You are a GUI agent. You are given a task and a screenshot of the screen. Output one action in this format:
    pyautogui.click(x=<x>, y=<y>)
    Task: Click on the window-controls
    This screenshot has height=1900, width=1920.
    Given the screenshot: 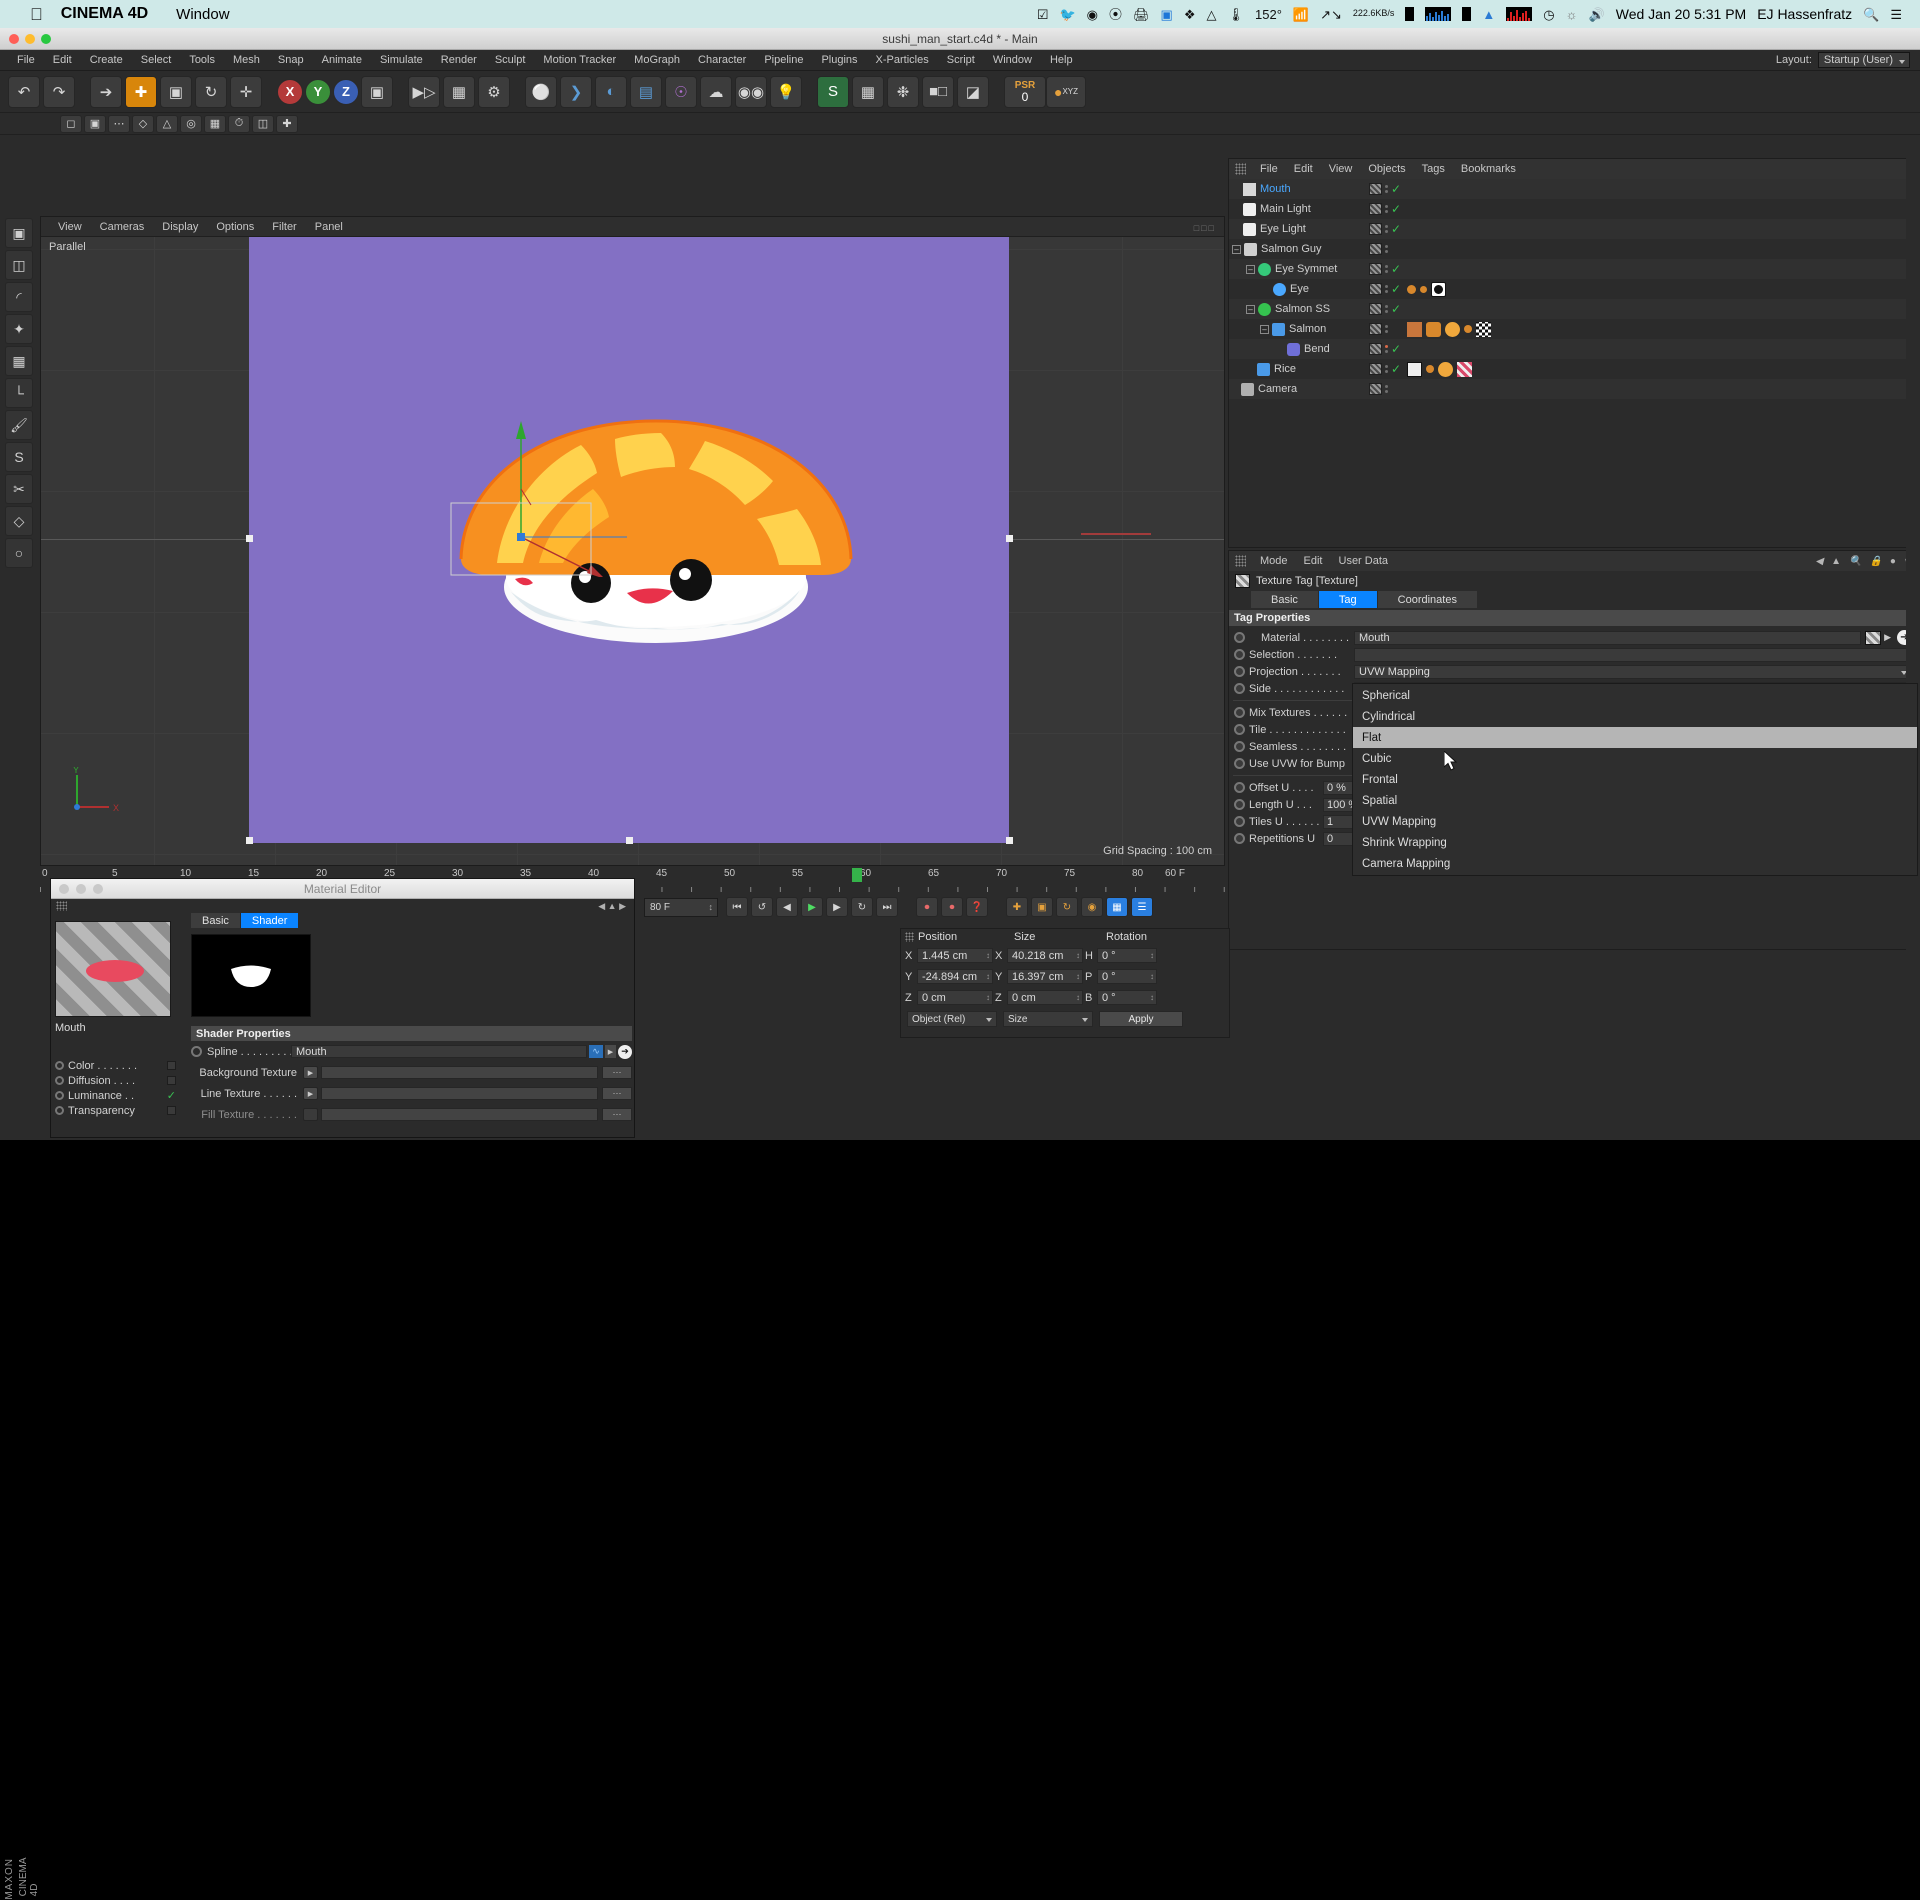 What is the action you would take?
    pyautogui.click(x=30, y=39)
    